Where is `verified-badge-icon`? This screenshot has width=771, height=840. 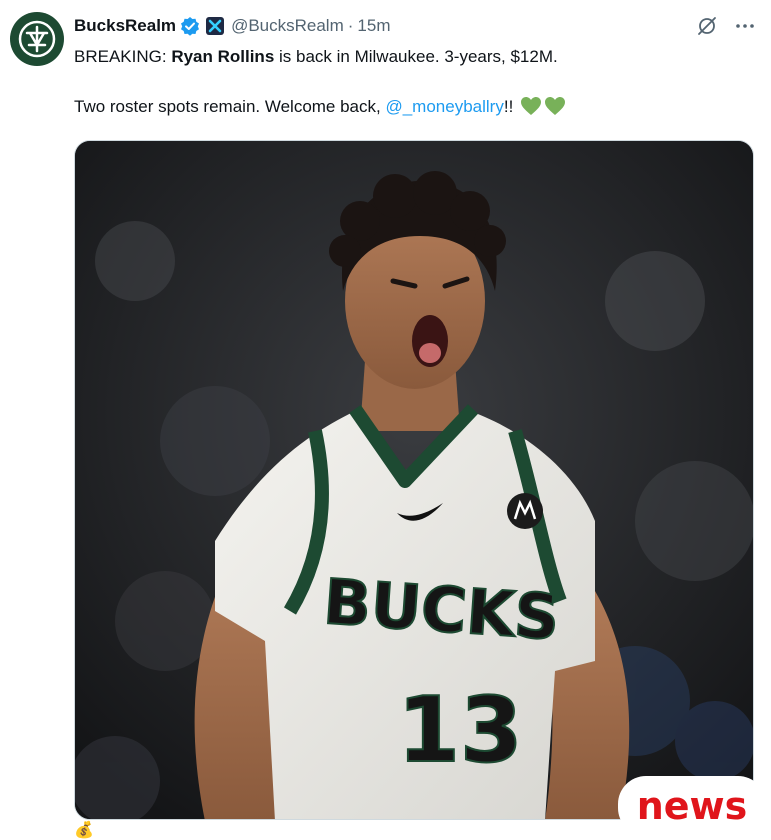
verified-badge-icon is located at coordinates (190, 26).